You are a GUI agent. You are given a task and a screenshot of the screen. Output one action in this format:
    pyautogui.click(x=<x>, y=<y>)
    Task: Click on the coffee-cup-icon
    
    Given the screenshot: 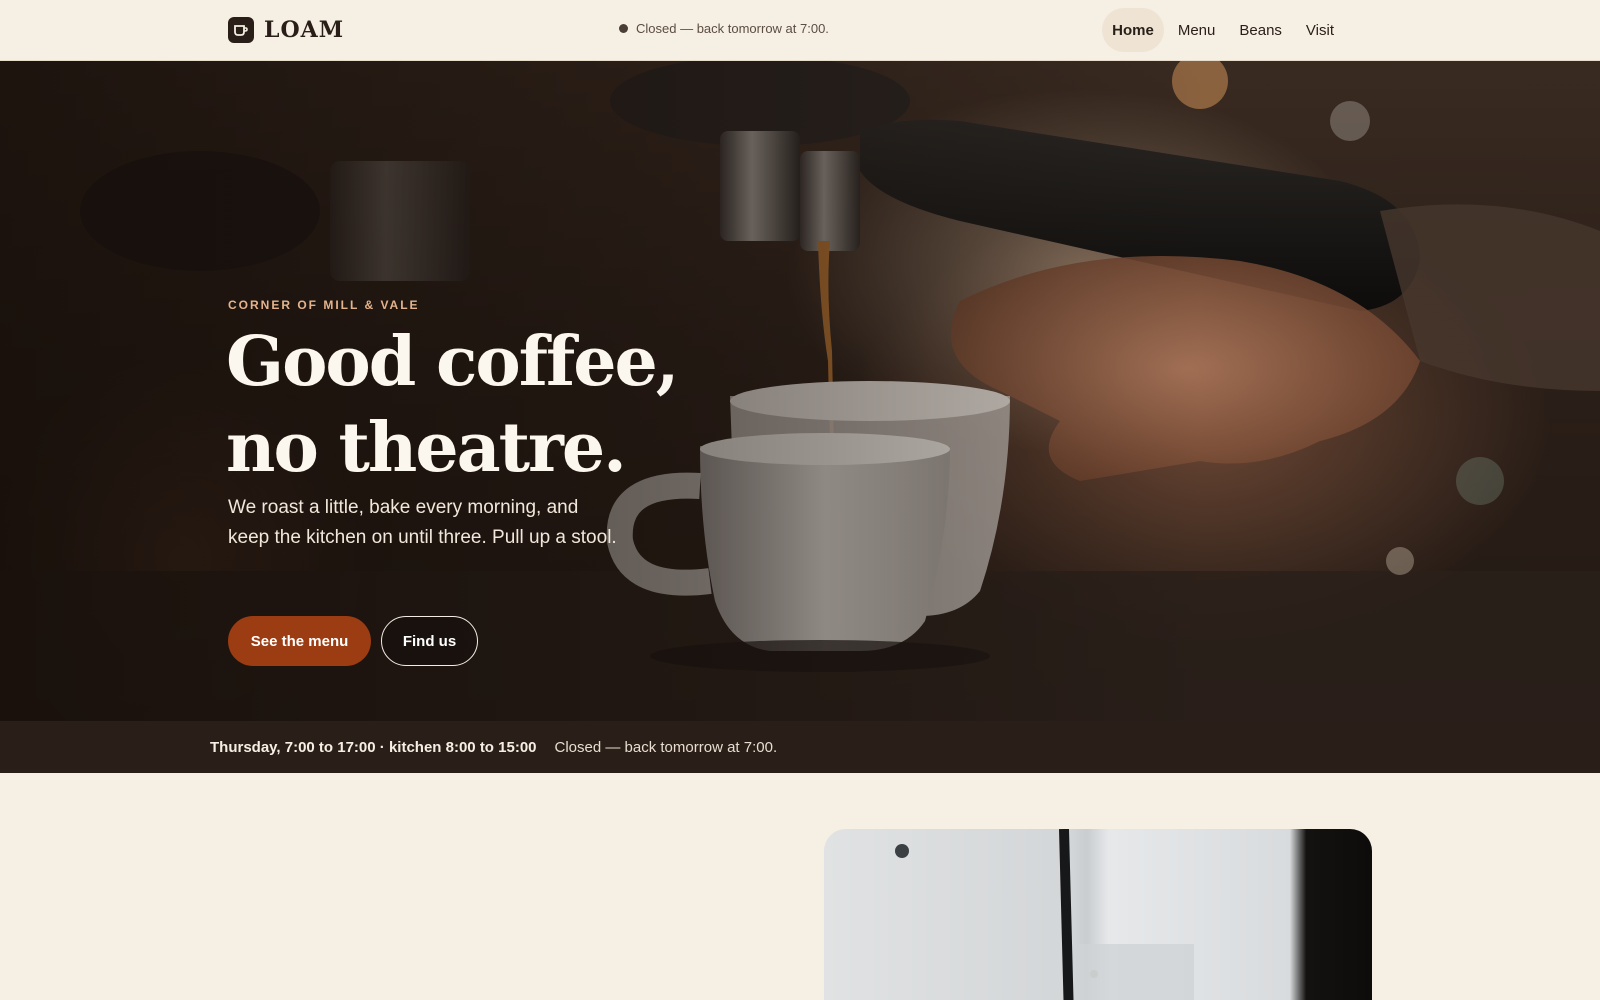 What is the action you would take?
    pyautogui.click(x=241, y=30)
    